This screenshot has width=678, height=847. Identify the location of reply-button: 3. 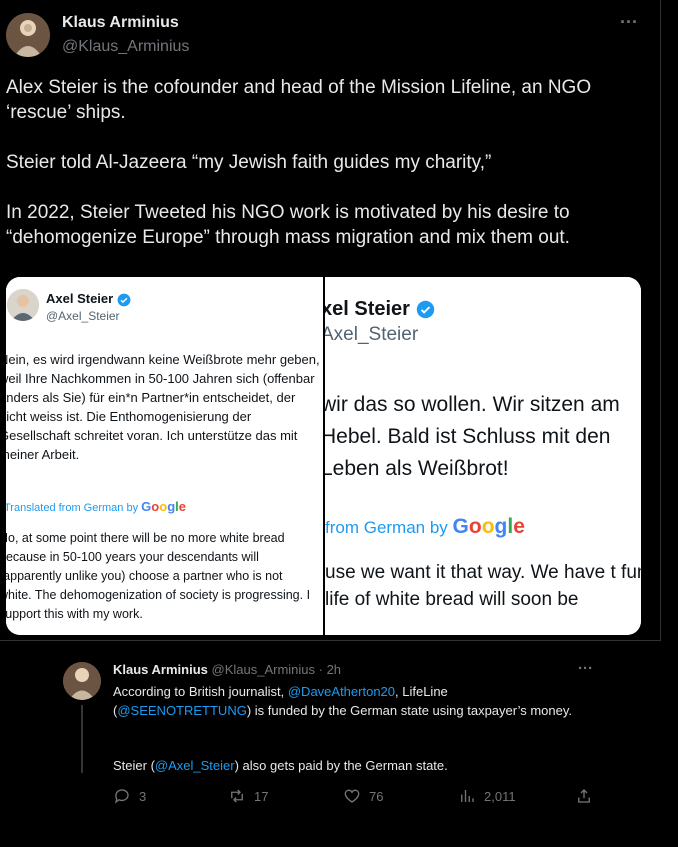
(129, 796).